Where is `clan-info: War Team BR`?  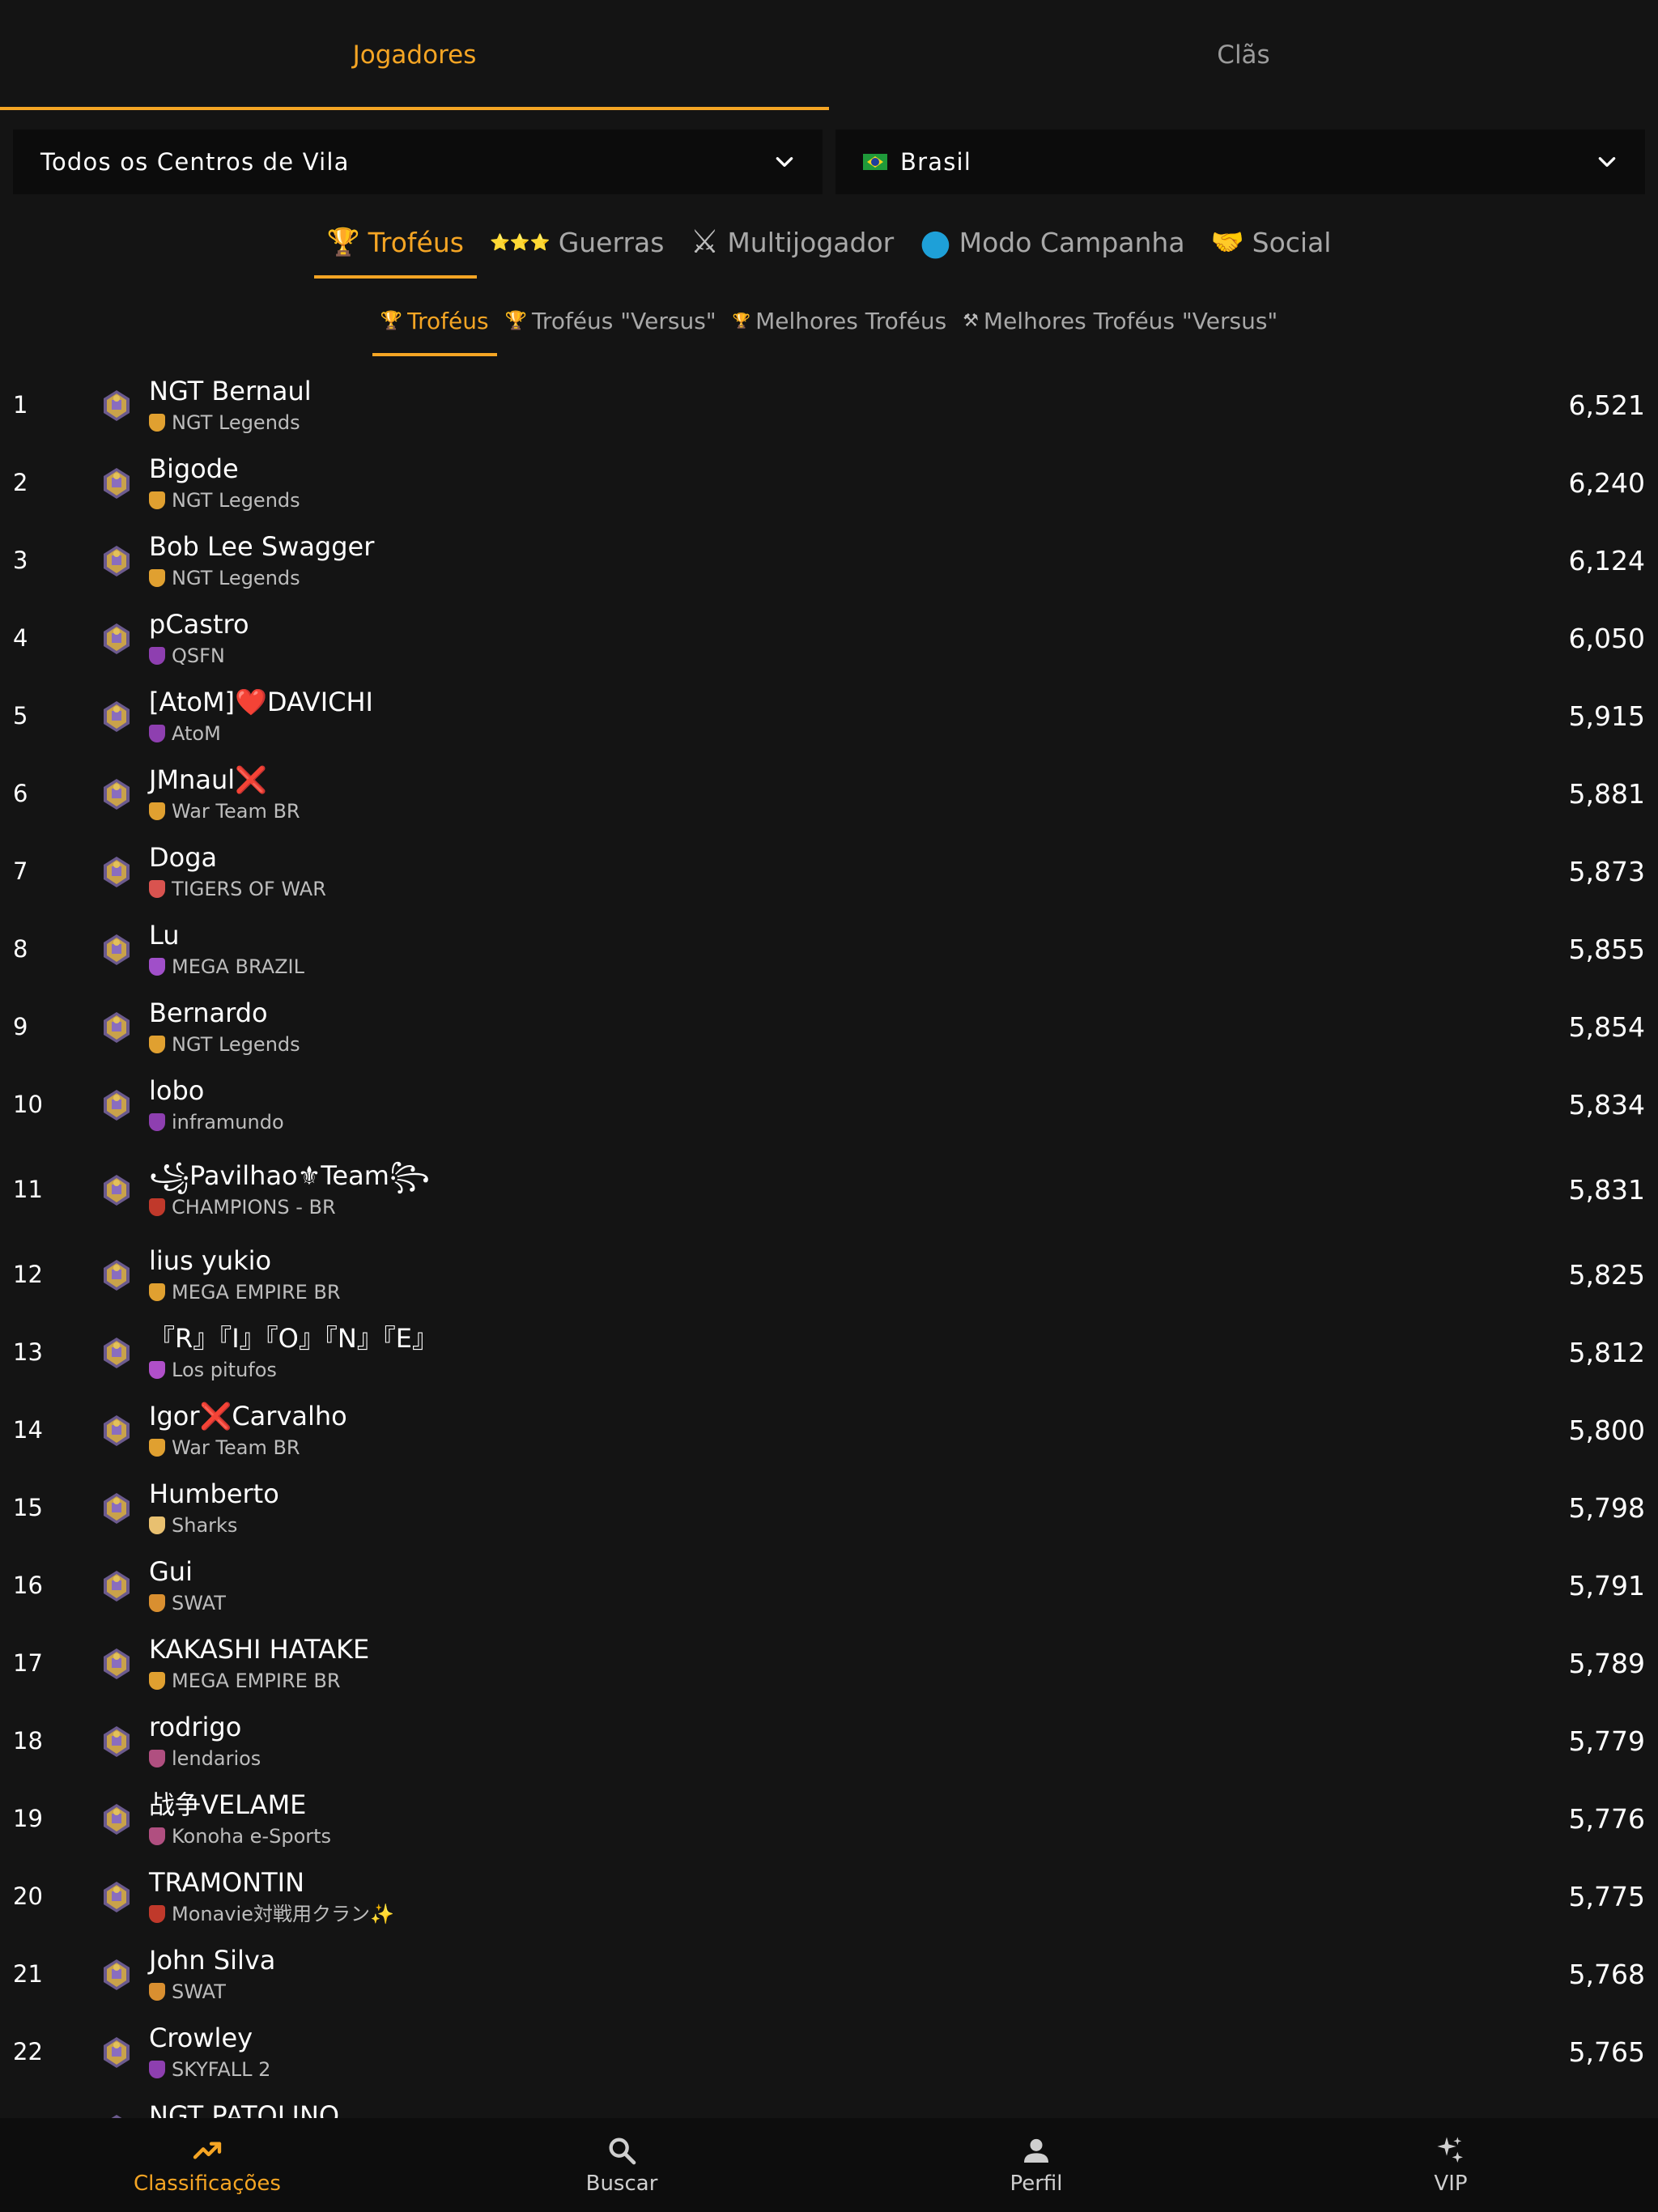 clan-info: War Team BR is located at coordinates (224, 811).